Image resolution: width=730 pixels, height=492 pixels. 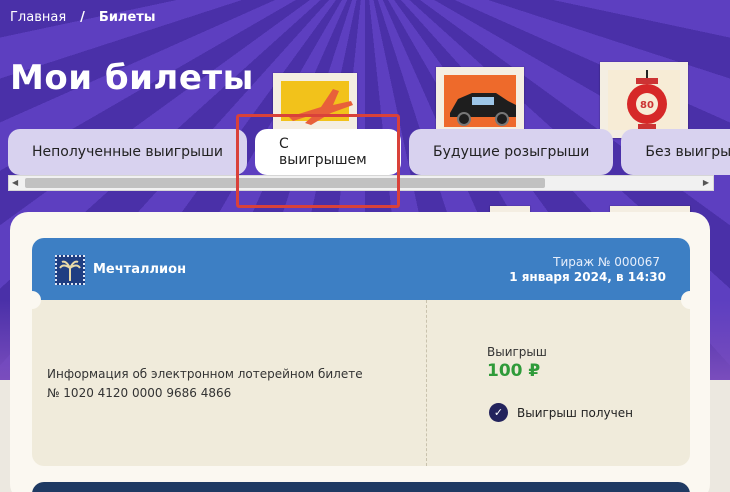 I want to click on ticket-notch-right, so click(x=690, y=300).